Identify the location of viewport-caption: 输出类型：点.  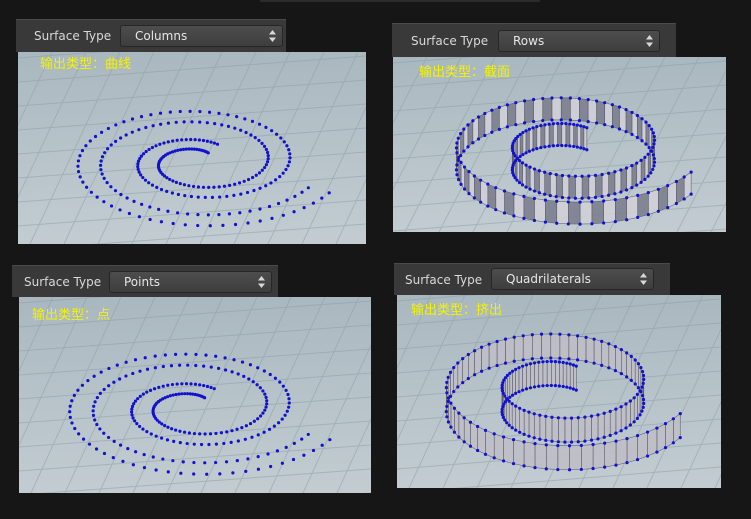
(71, 315).